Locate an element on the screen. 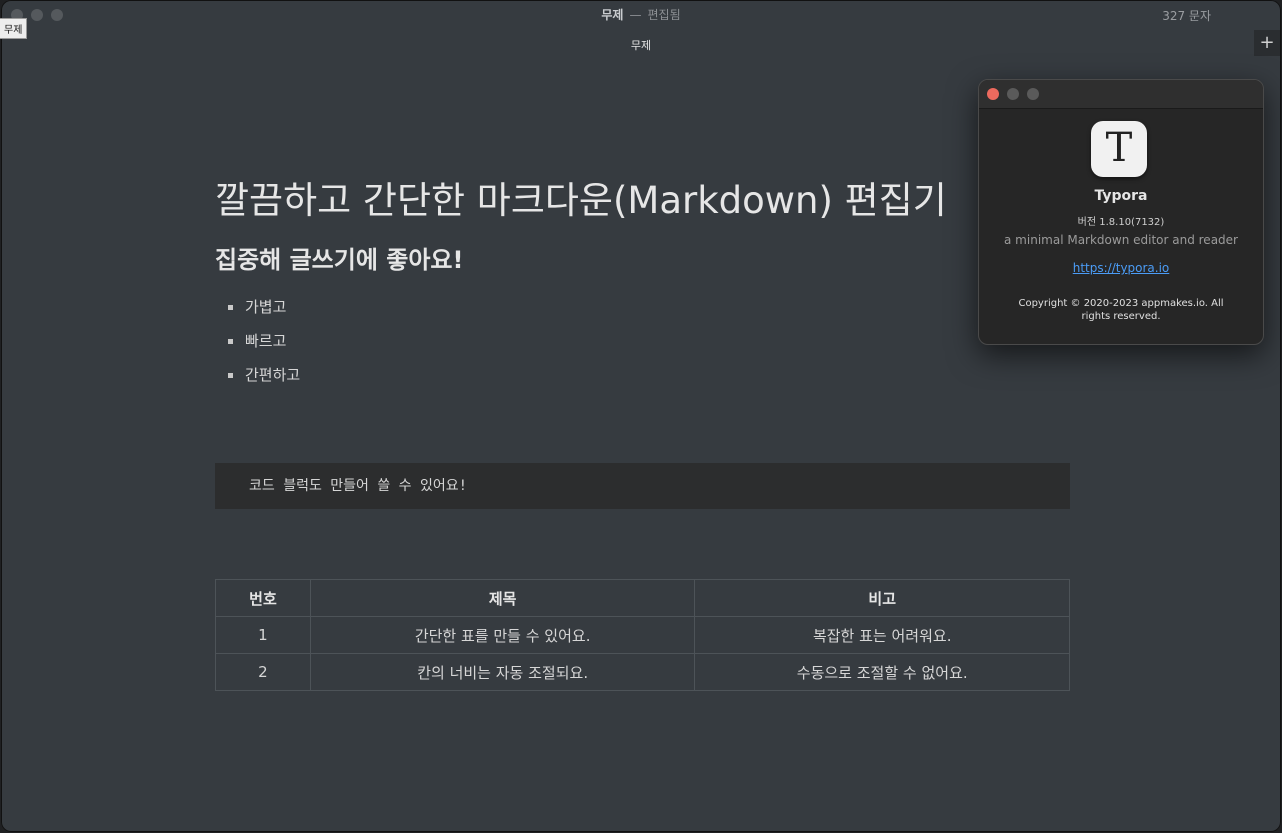  about-minimize-button is located at coordinates (1013, 94).